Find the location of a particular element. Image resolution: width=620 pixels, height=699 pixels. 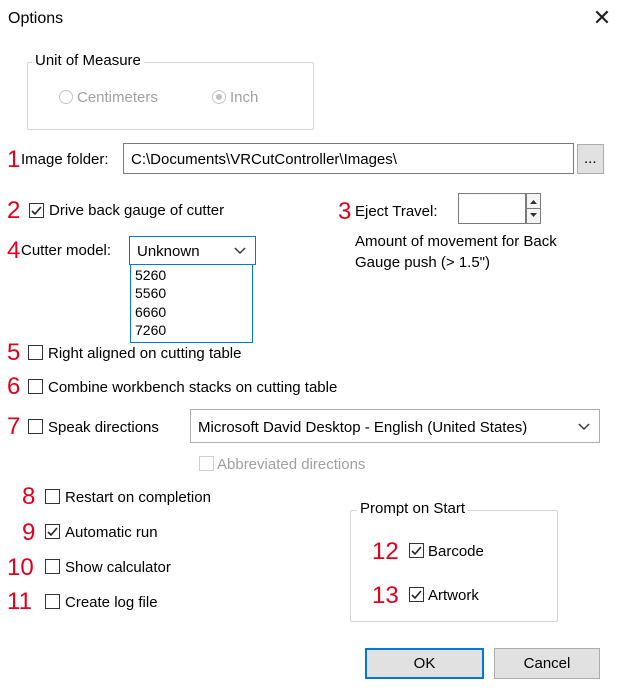

callout-number-9: 9 is located at coordinates (29, 532).